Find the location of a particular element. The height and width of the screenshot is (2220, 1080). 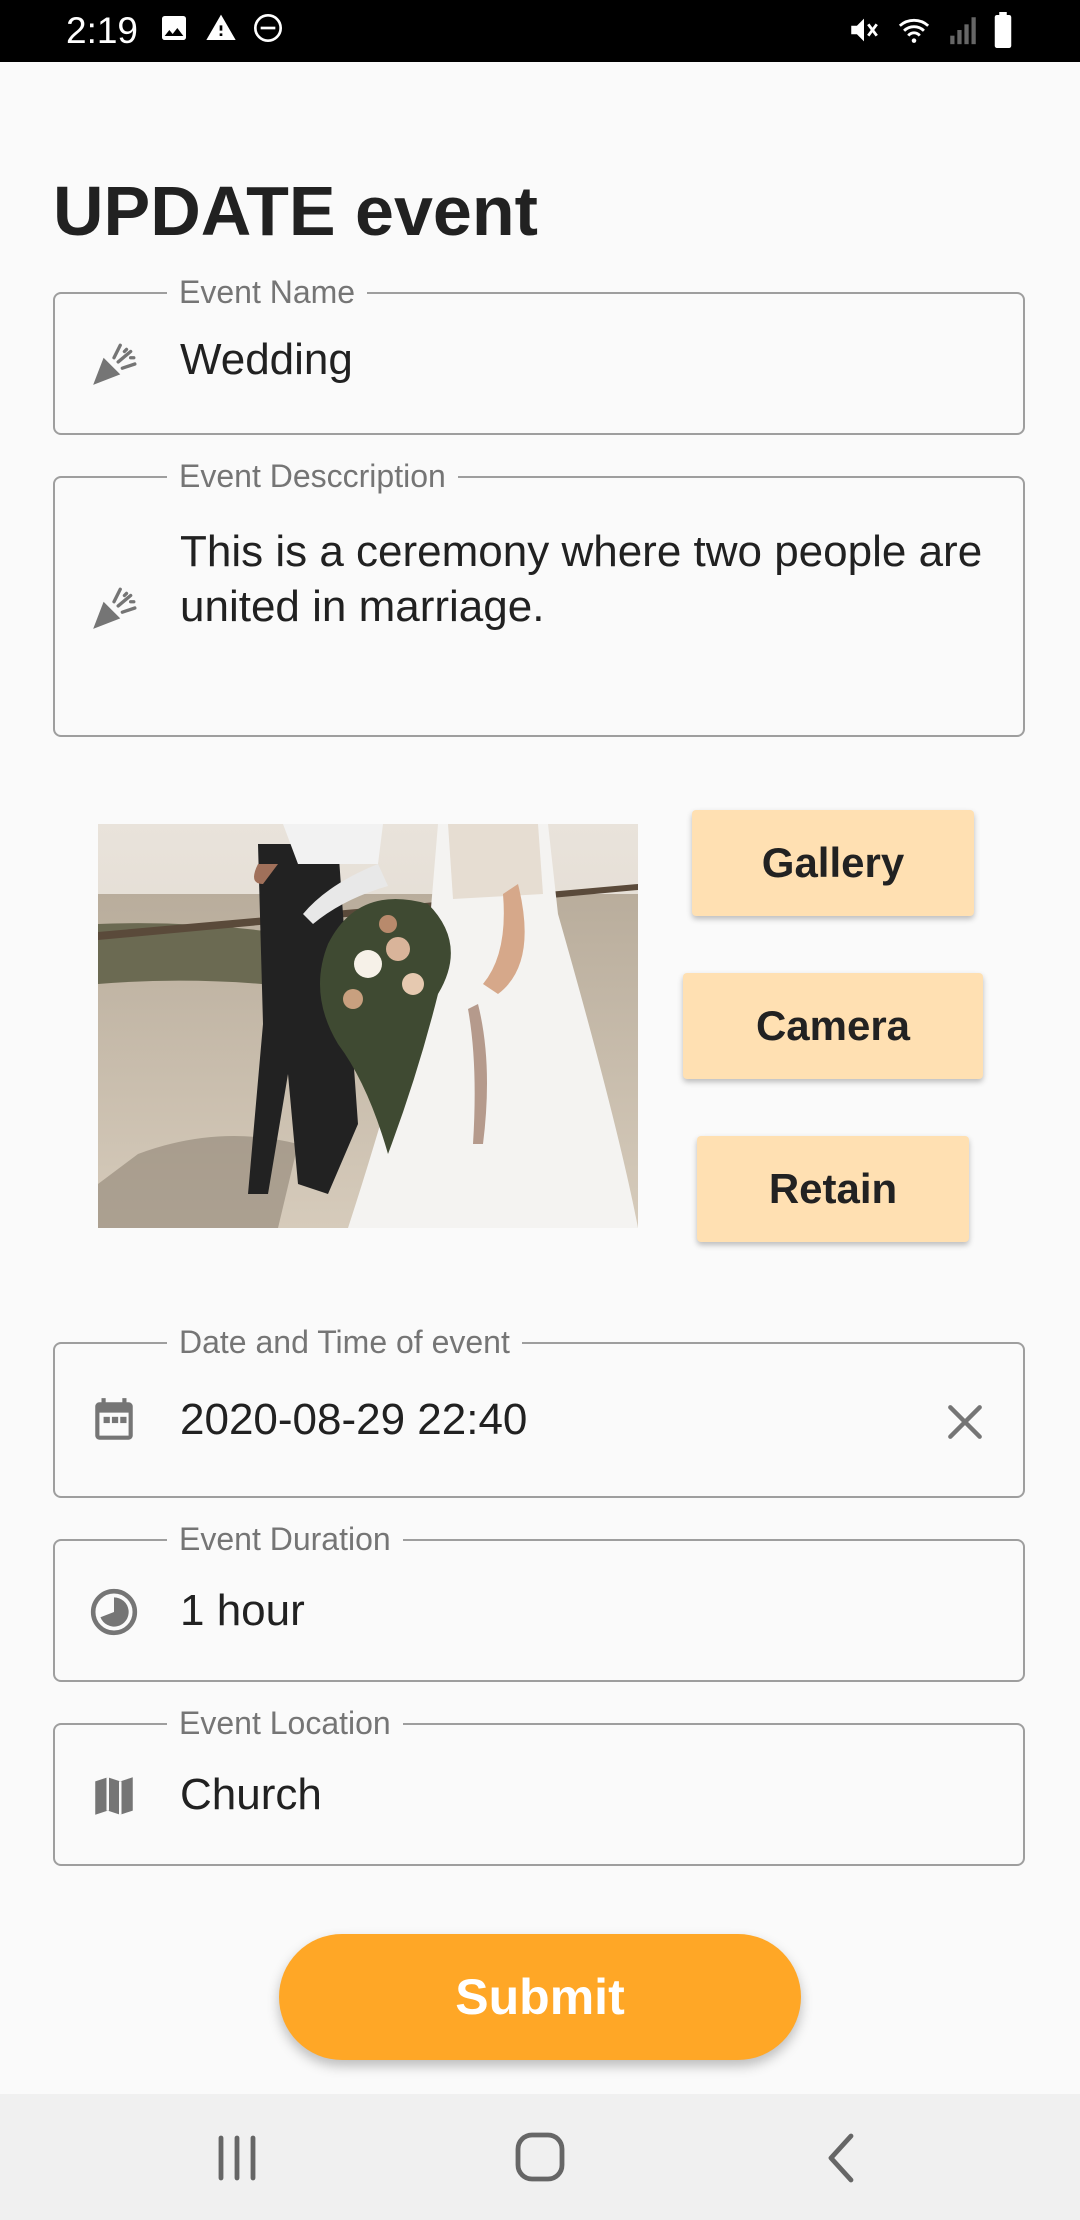

do-not-disturb-icon is located at coordinates (268, 28).